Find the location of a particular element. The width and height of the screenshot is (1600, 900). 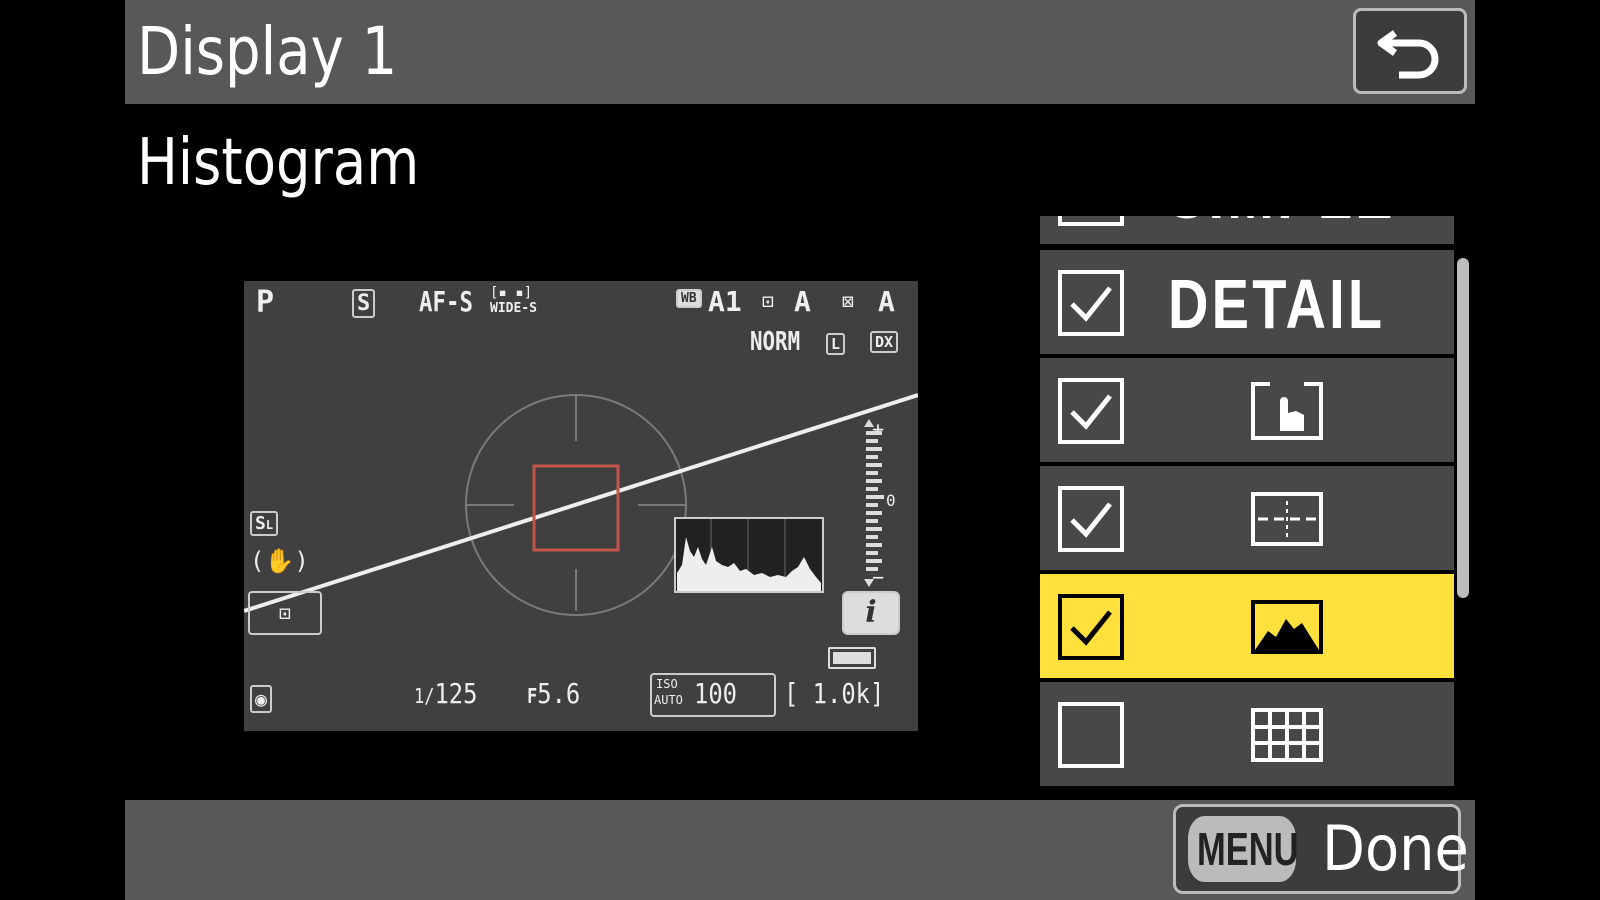

iso-value: 100 is located at coordinates (715, 693).